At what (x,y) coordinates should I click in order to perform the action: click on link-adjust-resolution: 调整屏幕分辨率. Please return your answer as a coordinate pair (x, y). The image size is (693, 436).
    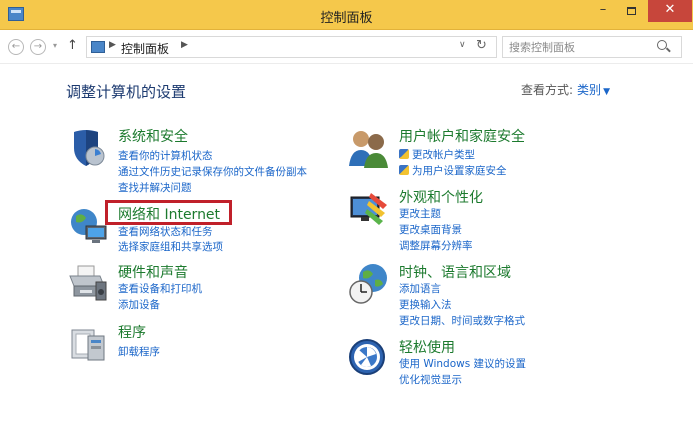
    Looking at the image, I should click on (436, 245).